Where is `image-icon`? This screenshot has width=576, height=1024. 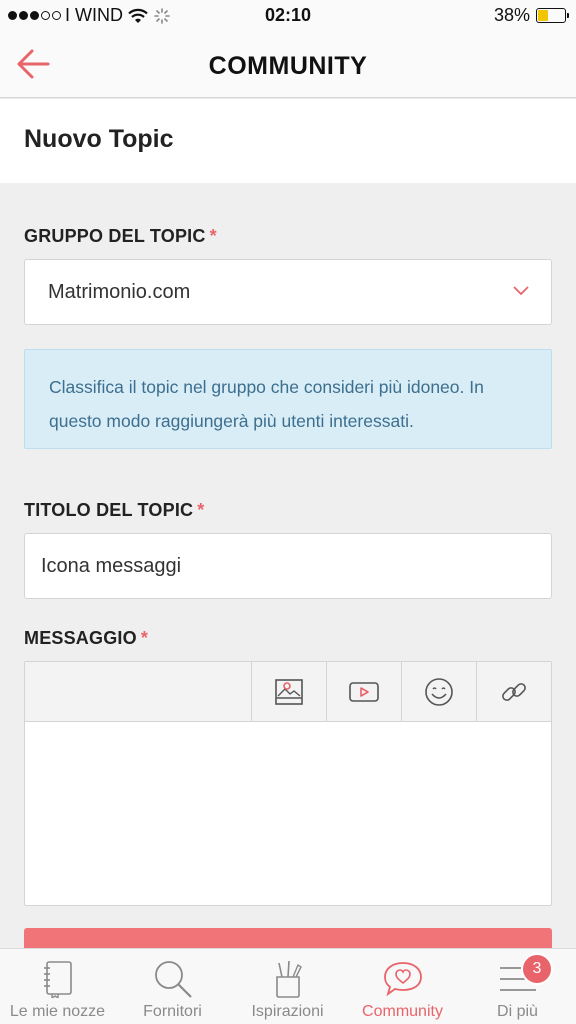
image-icon is located at coordinates (289, 691).